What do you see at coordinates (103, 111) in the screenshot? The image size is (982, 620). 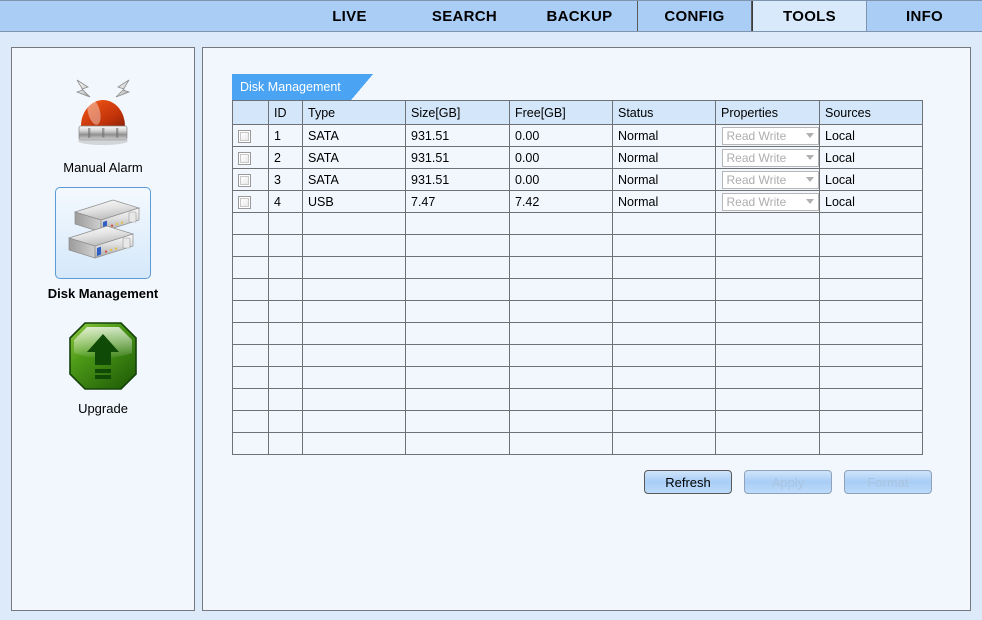 I see `sidebar-item-manual-alarm: Manual Alarm` at bounding box center [103, 111].